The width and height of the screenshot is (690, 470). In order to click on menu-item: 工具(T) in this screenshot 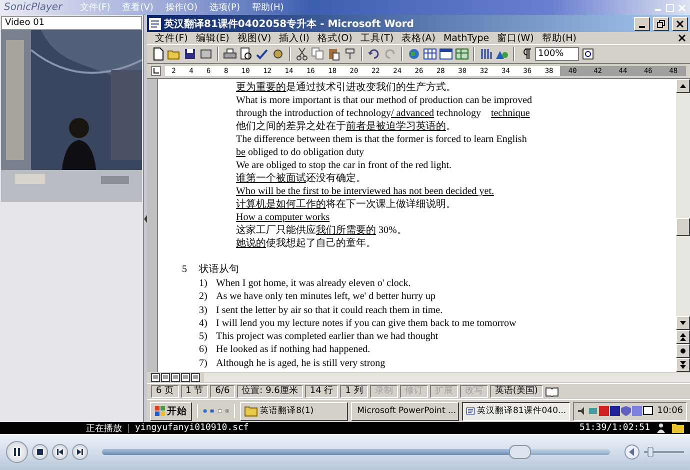, I will do `click(377, 38)`.